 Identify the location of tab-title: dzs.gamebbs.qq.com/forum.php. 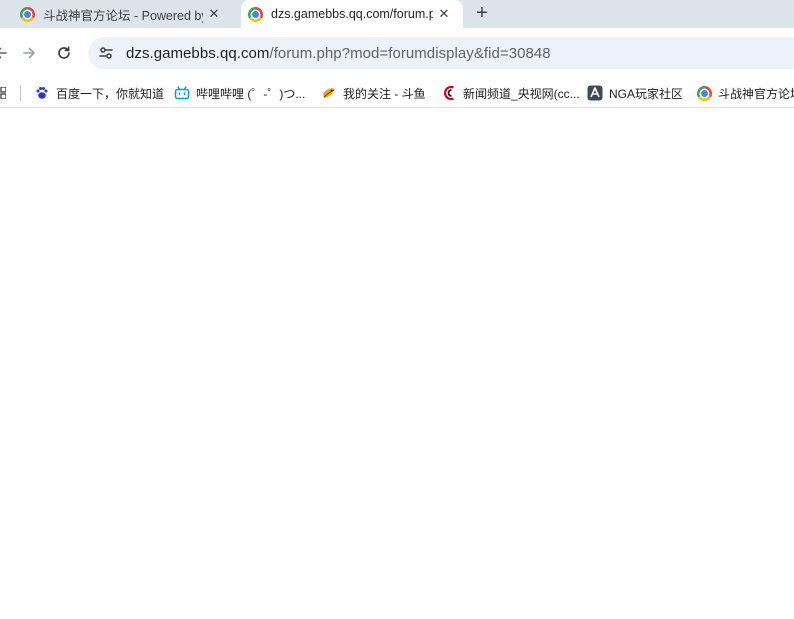
(352, 14).